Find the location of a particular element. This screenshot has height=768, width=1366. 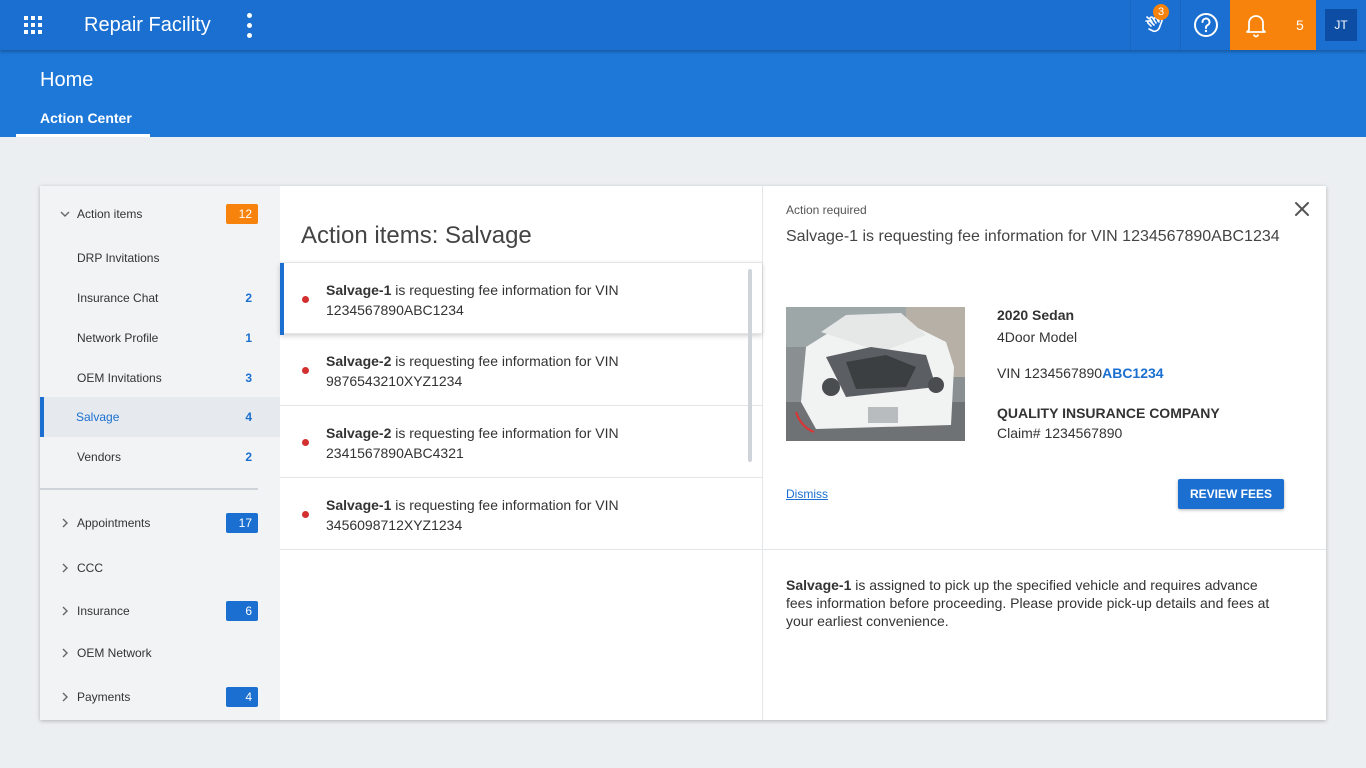

user-avatar-button: JT is located at coordinates (1341, 25).